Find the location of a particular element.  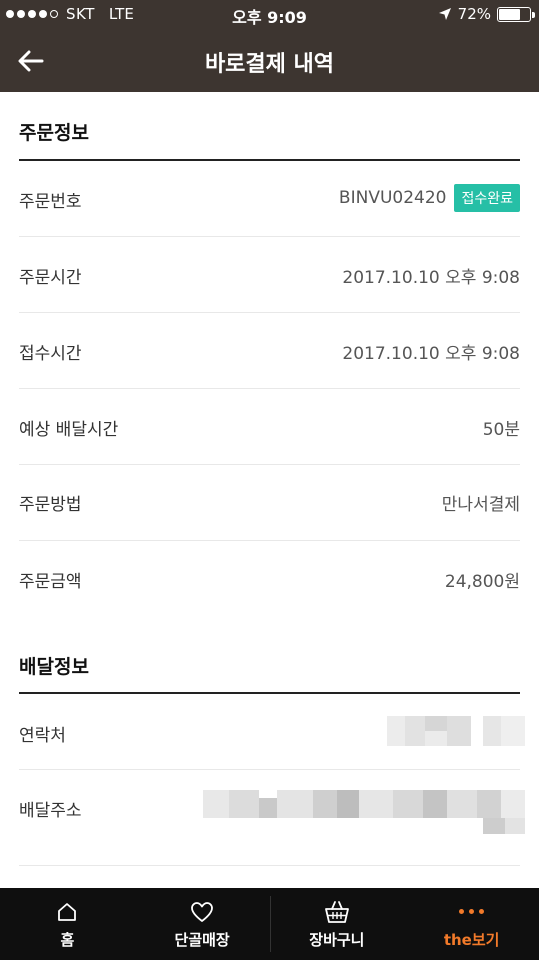

tab-home: 홈 is located at coordinates (67, 924).